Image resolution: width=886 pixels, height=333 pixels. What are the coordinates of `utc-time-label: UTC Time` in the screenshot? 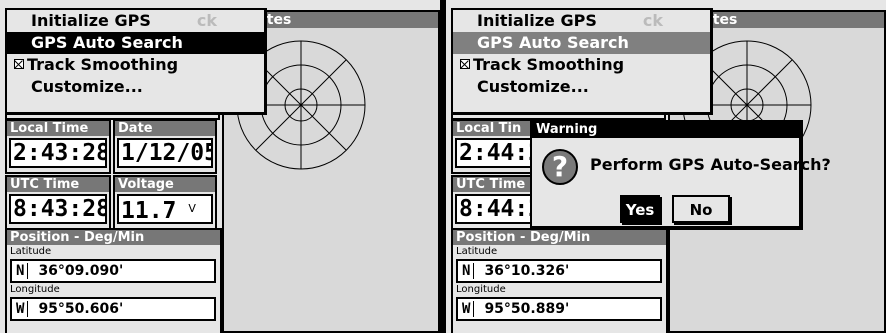 It's located at (58, 184).